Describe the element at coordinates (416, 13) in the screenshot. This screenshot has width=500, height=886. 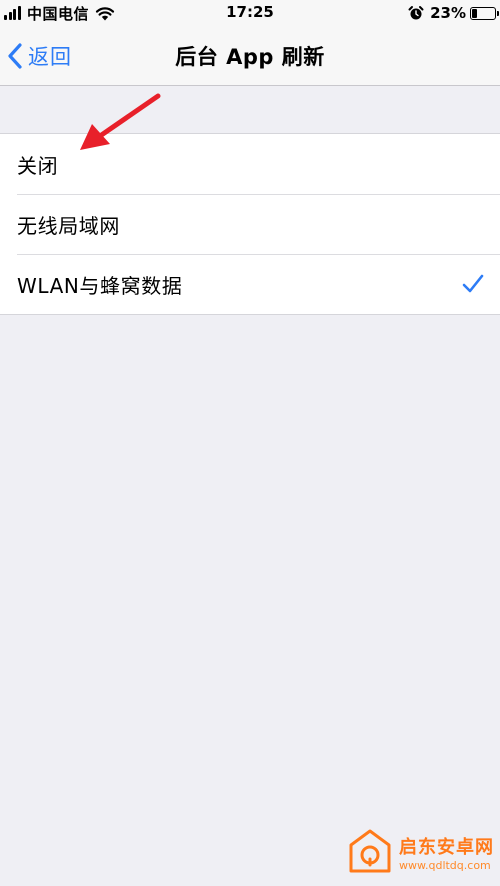
I see `alarm-icon` at that location.